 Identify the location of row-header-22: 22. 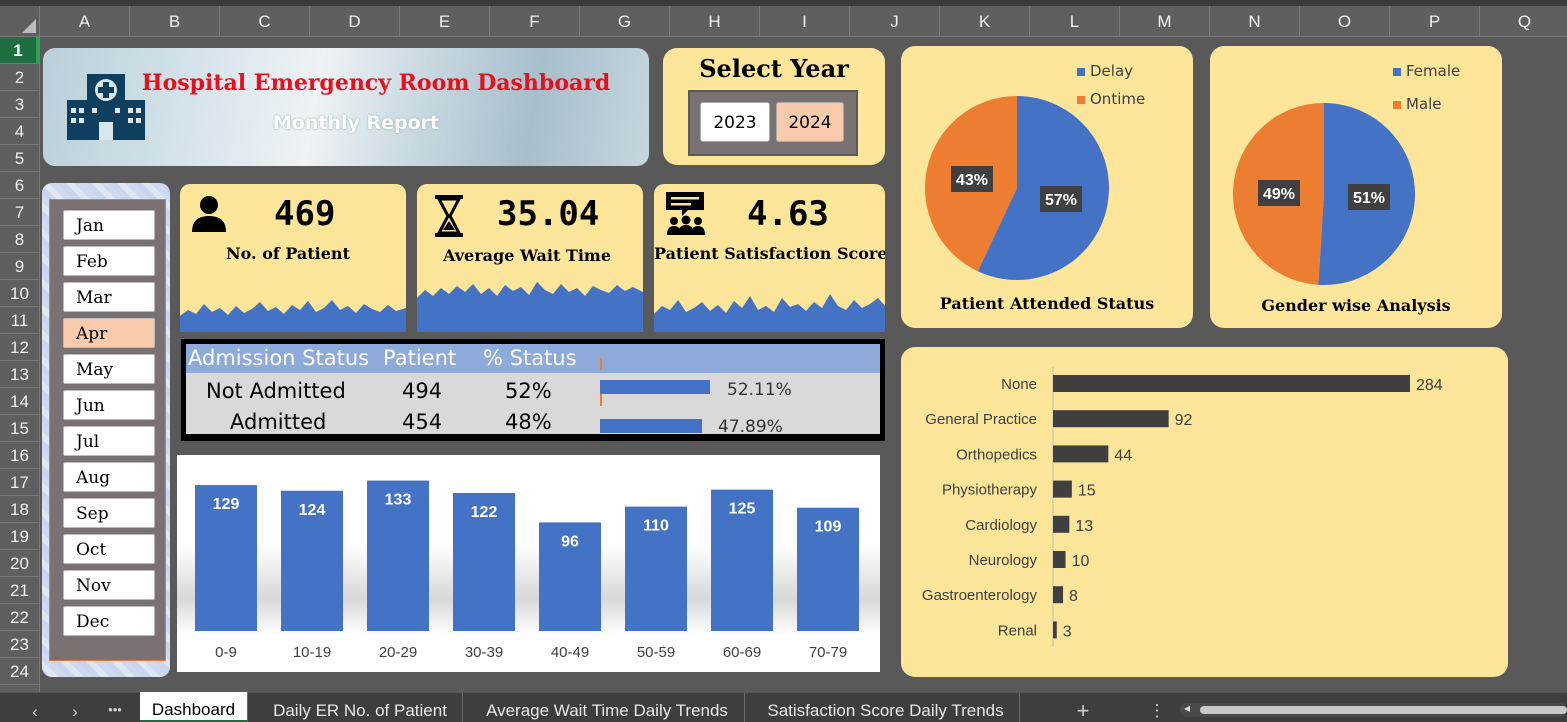
(19, 617).